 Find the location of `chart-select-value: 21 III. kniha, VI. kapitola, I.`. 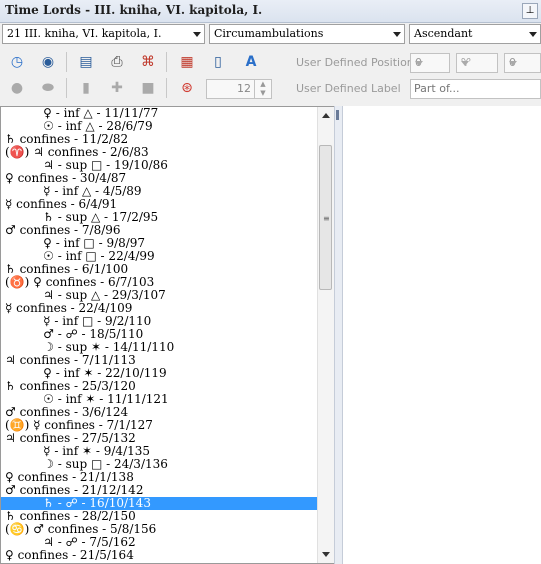

chart-select-value: 21 III. kniha, VI. kapitola, I. is located at coordinates (84, 33).